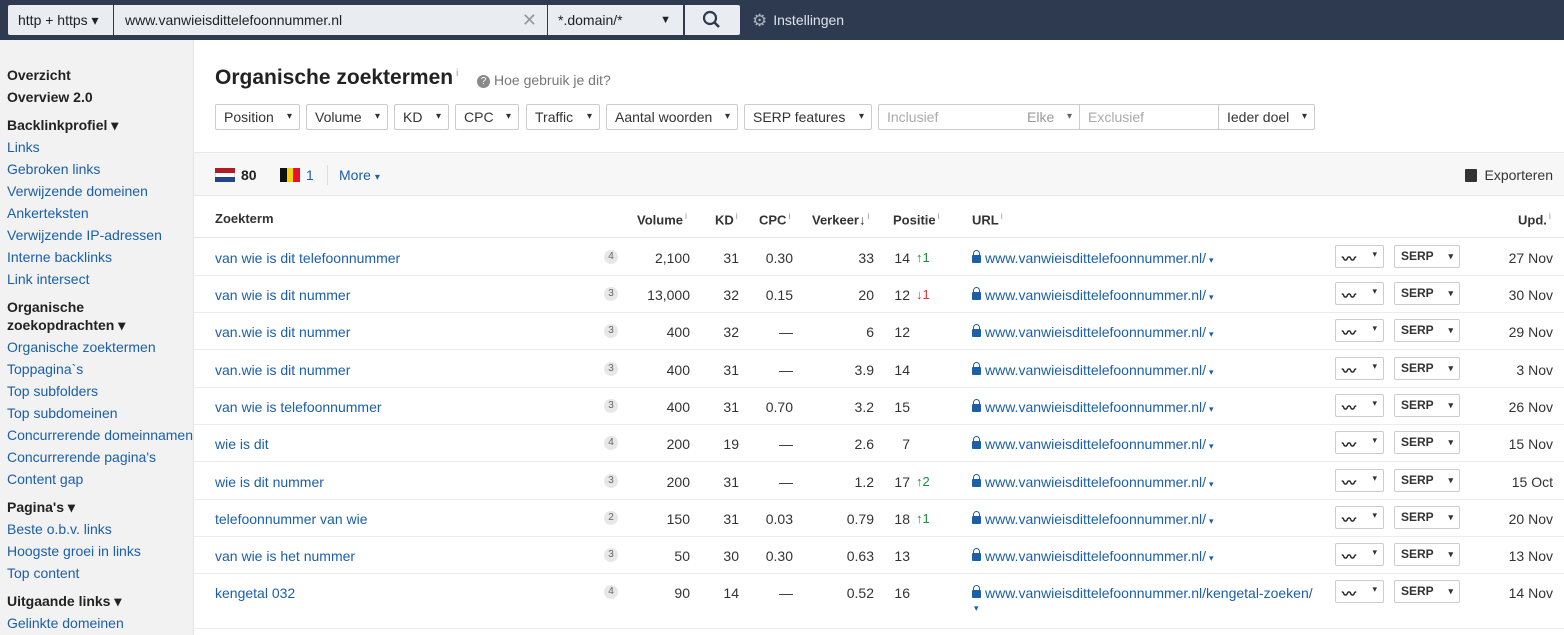 This screenshot has width=1564, height=635. Describe the element at coordinates (62, 413) in the screenshot. I see `sidebar-item-top-subdomains: Top subdomeinen` at that location.